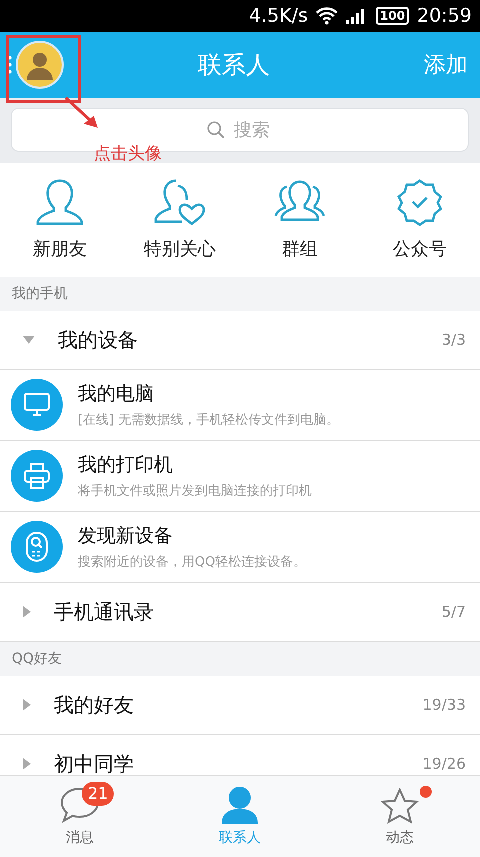  What do you see at coordinates (444, 16) in the screenshot?
I see `clock: 20:59` at bounding box center [444, 16].